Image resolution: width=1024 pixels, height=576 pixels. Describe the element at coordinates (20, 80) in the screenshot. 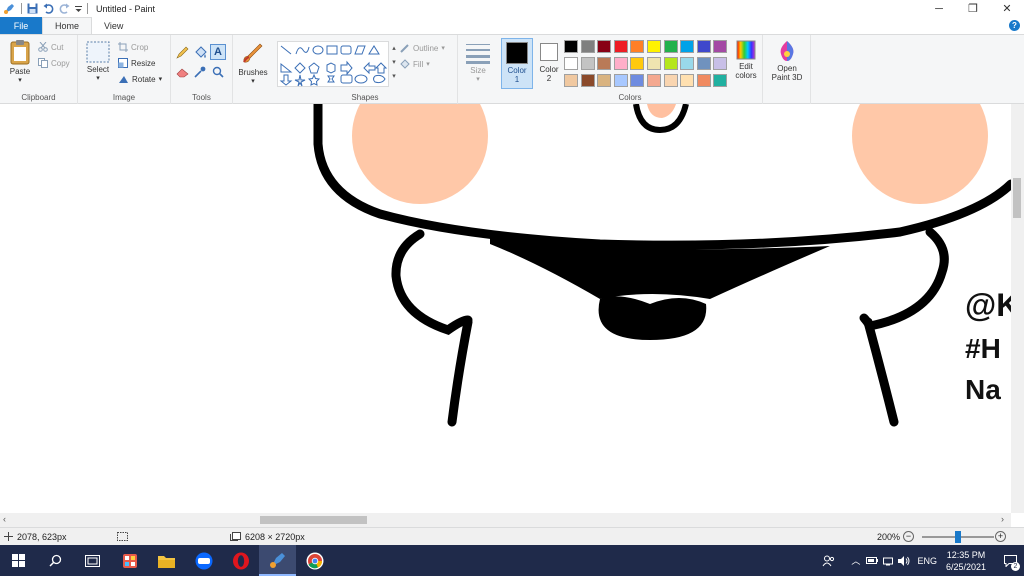

I see `paste-dropdown-icon: ▾` at that location.